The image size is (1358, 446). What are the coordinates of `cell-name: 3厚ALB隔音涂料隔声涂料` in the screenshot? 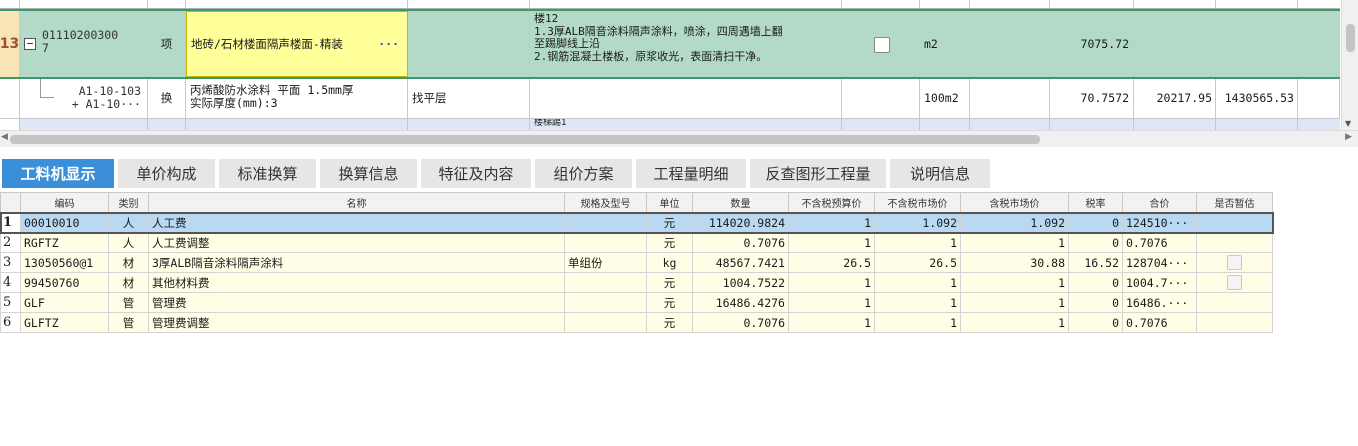 It's located at (356, 262).